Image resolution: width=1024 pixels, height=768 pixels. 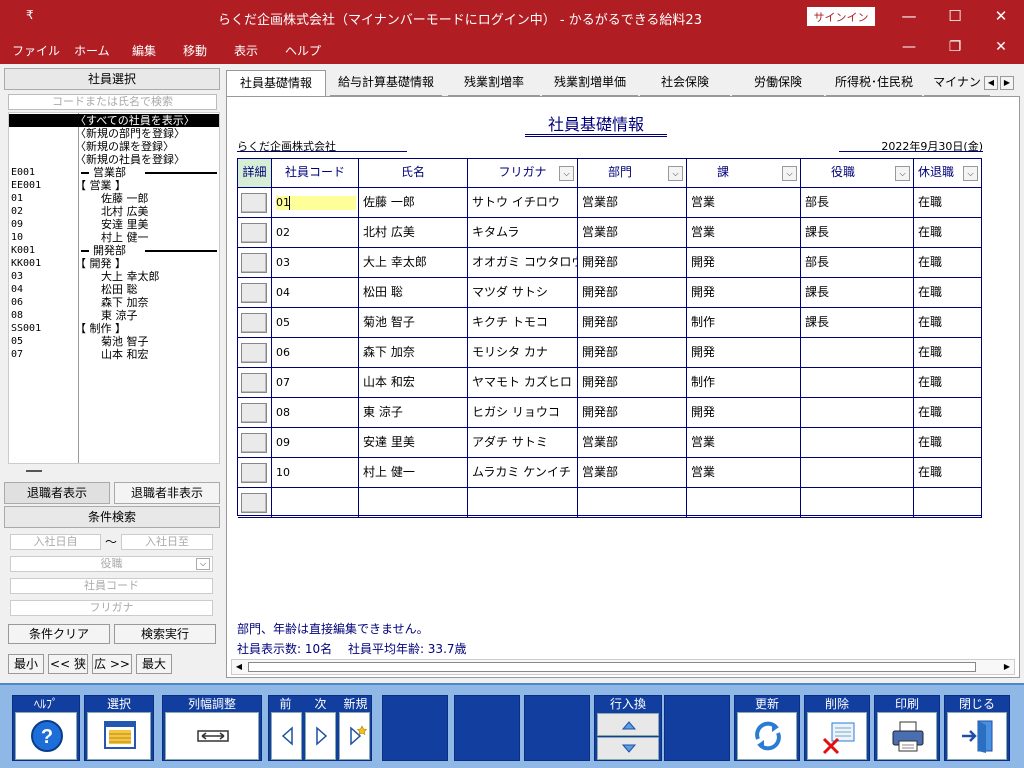 I want to click on table-cell: 菊池 智子, so click(x=413, y=323).